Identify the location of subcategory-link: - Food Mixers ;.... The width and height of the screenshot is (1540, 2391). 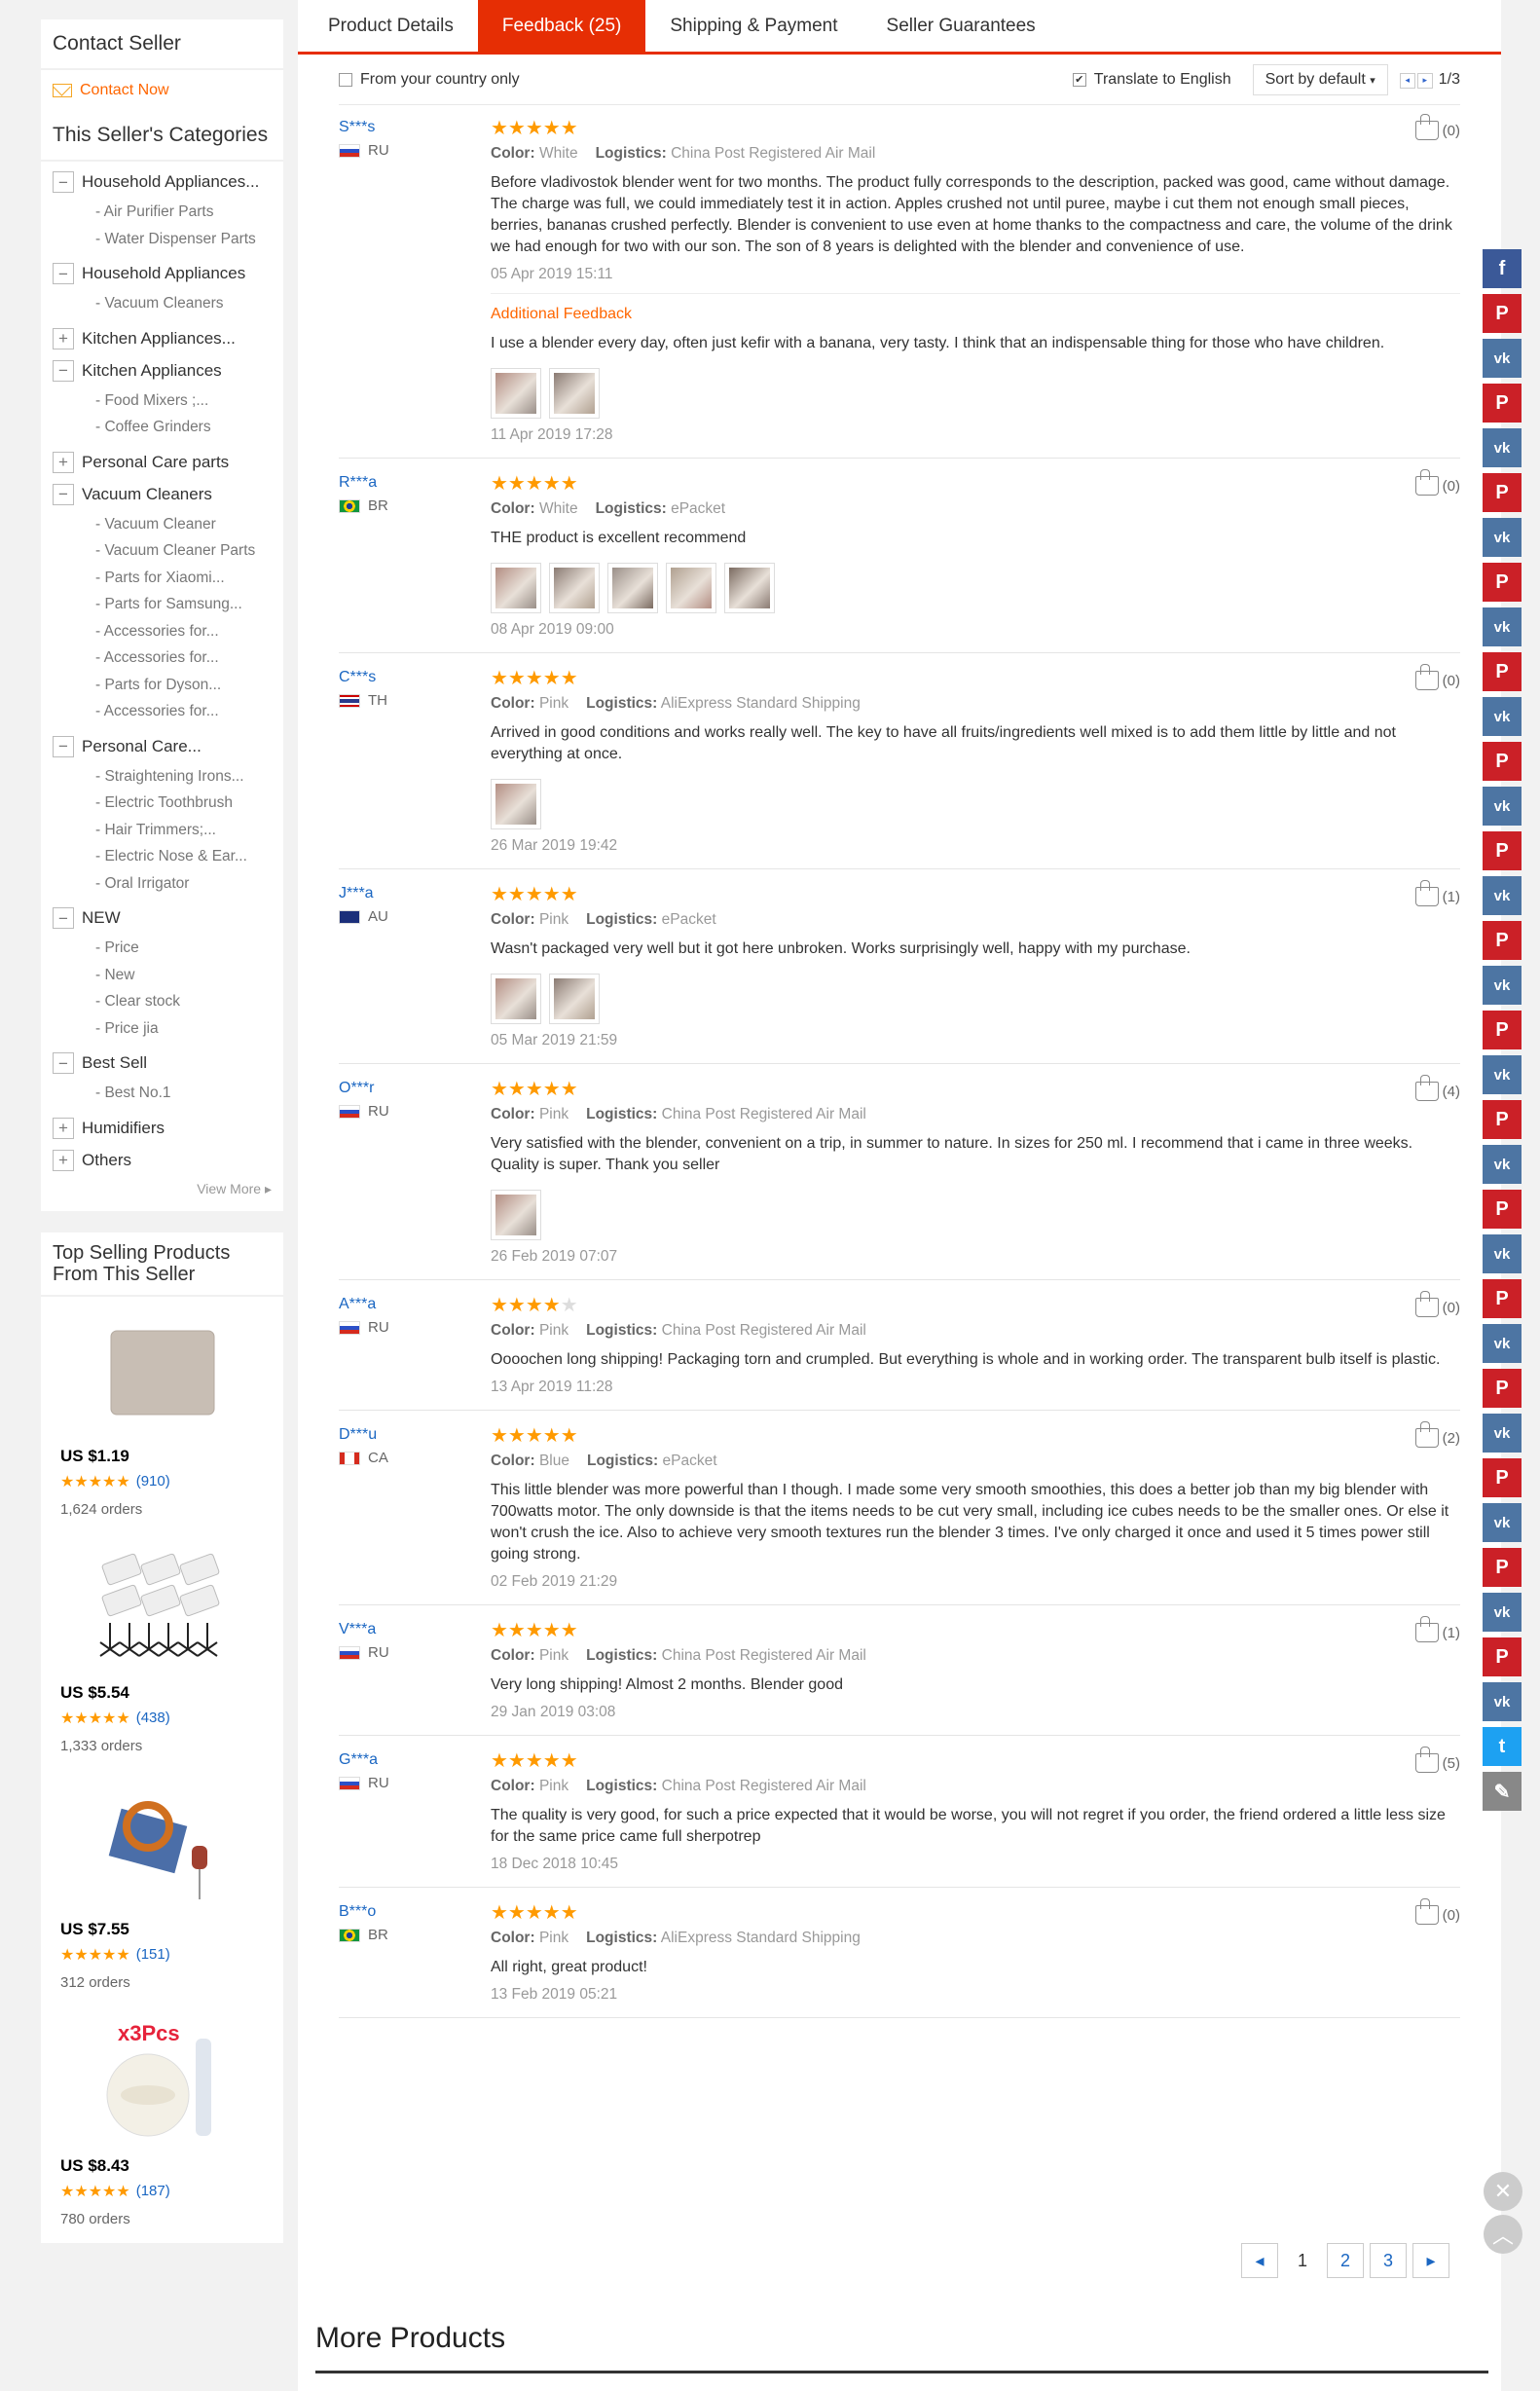
(162, 401).